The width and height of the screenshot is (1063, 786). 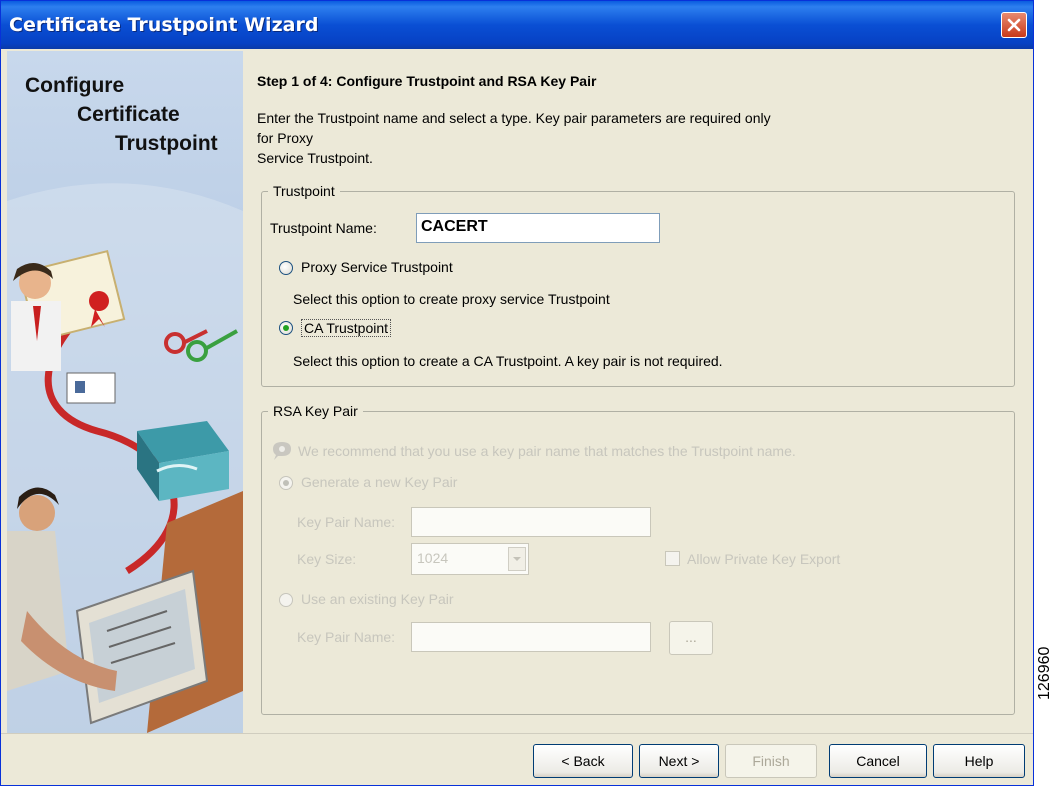 What do you see at coordinates (1014, 25) in the screenshot?
I see `close-button` at bounding box center [1014, 25].